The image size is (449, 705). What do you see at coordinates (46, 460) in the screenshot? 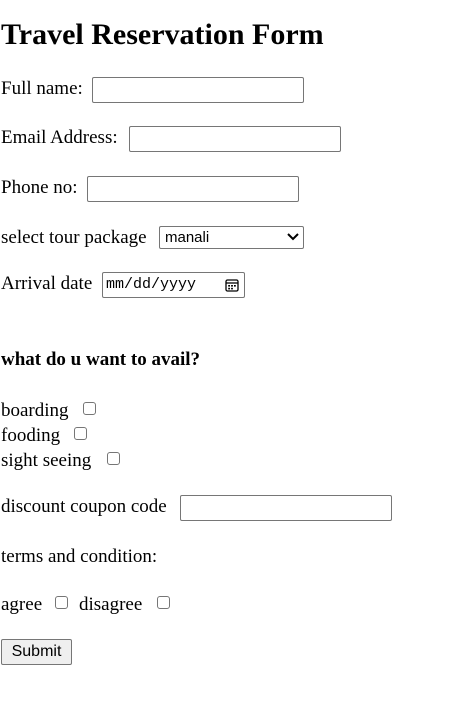
I see `sight-seeing-label: sight seeing` at bounding box center [46, 460].